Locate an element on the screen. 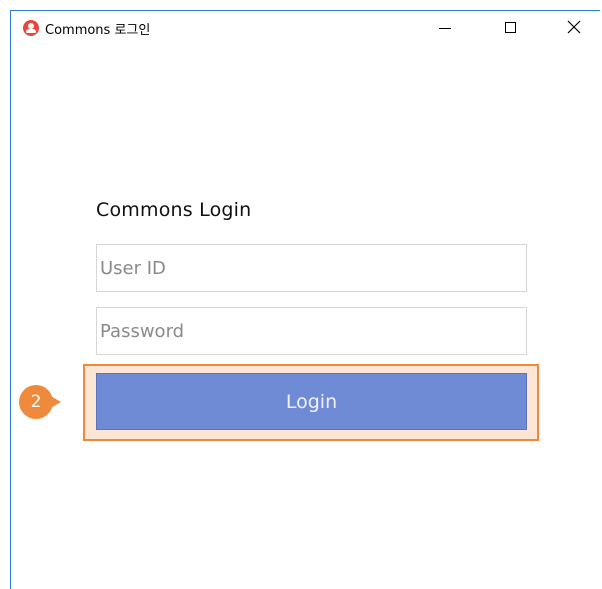 The image size is (602, 589). maximize-button is located at coordinates (510, 27).